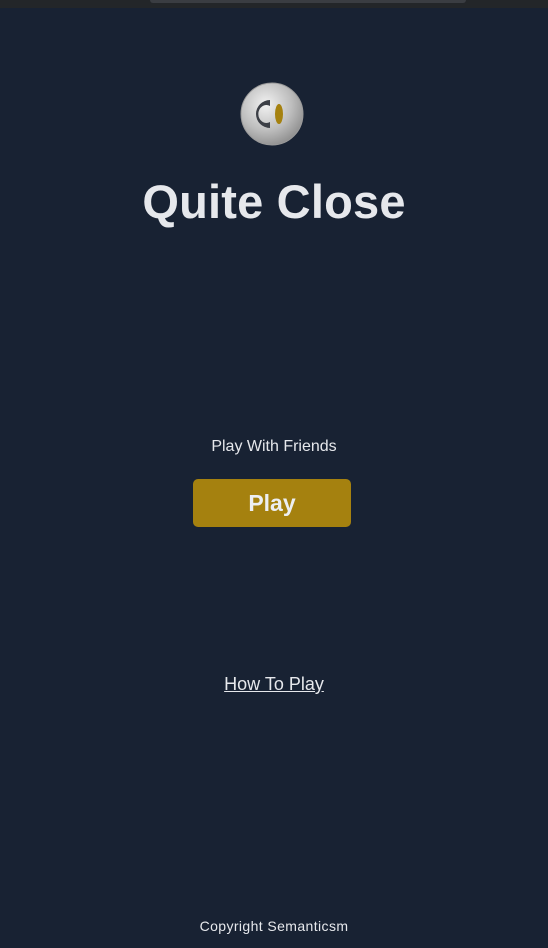  Describe the element at coordinates (274, 446) in the screenshot. I see `play-with-friends-label: Play With Friends` at that location.